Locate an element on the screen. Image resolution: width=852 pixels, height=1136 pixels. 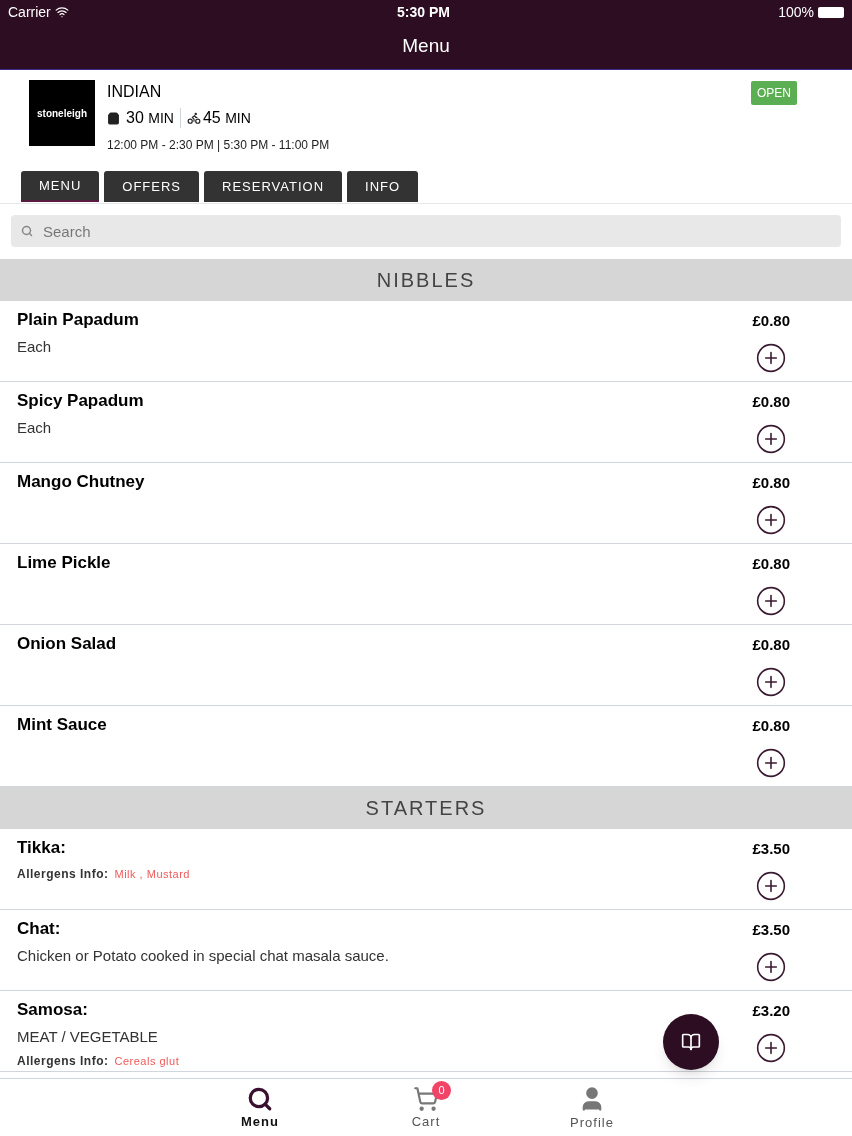
bottom-tab: 0 Cart is located at coordinates (426, 1107).